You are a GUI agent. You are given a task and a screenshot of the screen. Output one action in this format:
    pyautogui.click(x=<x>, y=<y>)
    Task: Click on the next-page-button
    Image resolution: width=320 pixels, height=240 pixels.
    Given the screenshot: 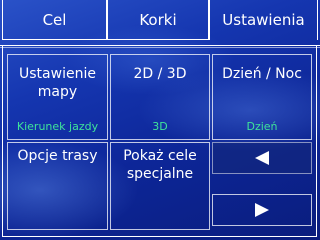 What is the action you would take?
    pyautogui.click(x=262, y=210)
    